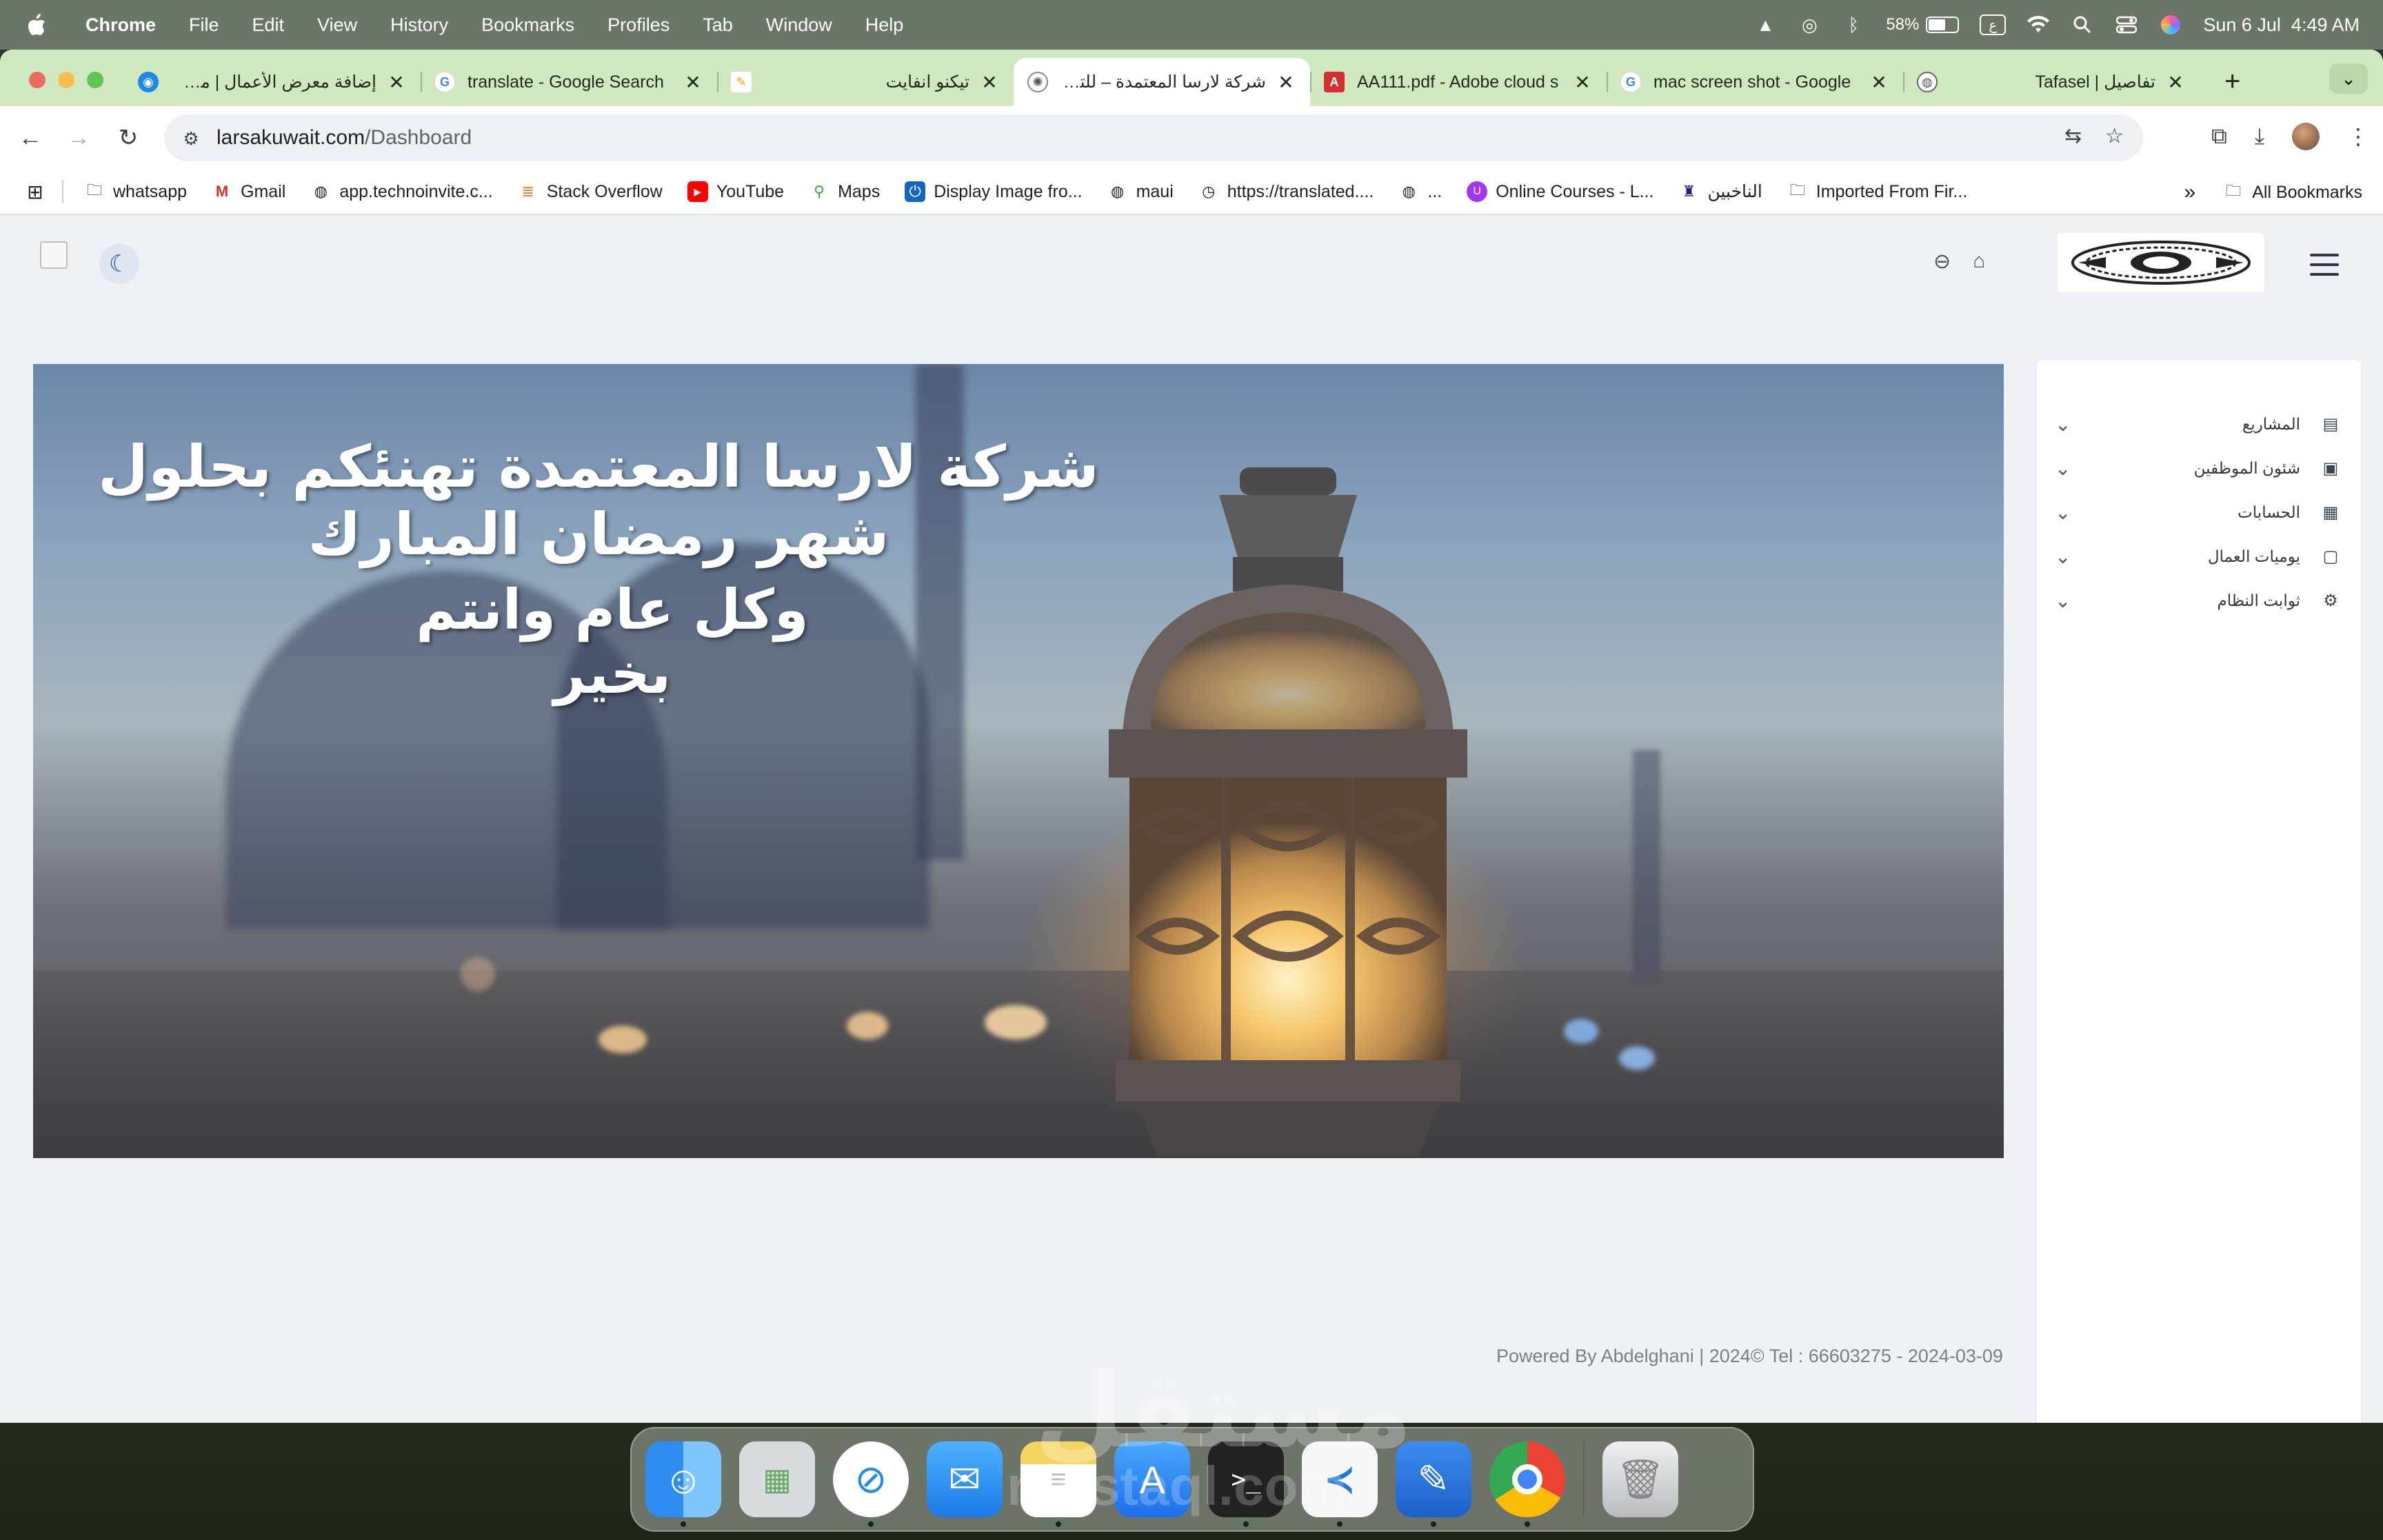 The height and width of the screenshot is (1540, 2383). What do you see at coordinates (927, 82) in the screenshot?
I see `tab-title: تيكنو انفايت` at bounding box center [927, 82].